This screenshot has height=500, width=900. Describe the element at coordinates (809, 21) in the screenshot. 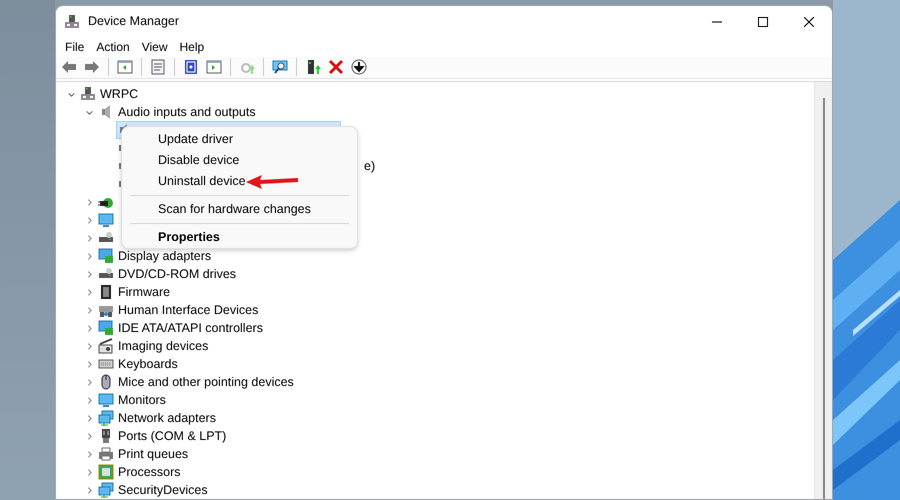

I see `close-icon` at that location.